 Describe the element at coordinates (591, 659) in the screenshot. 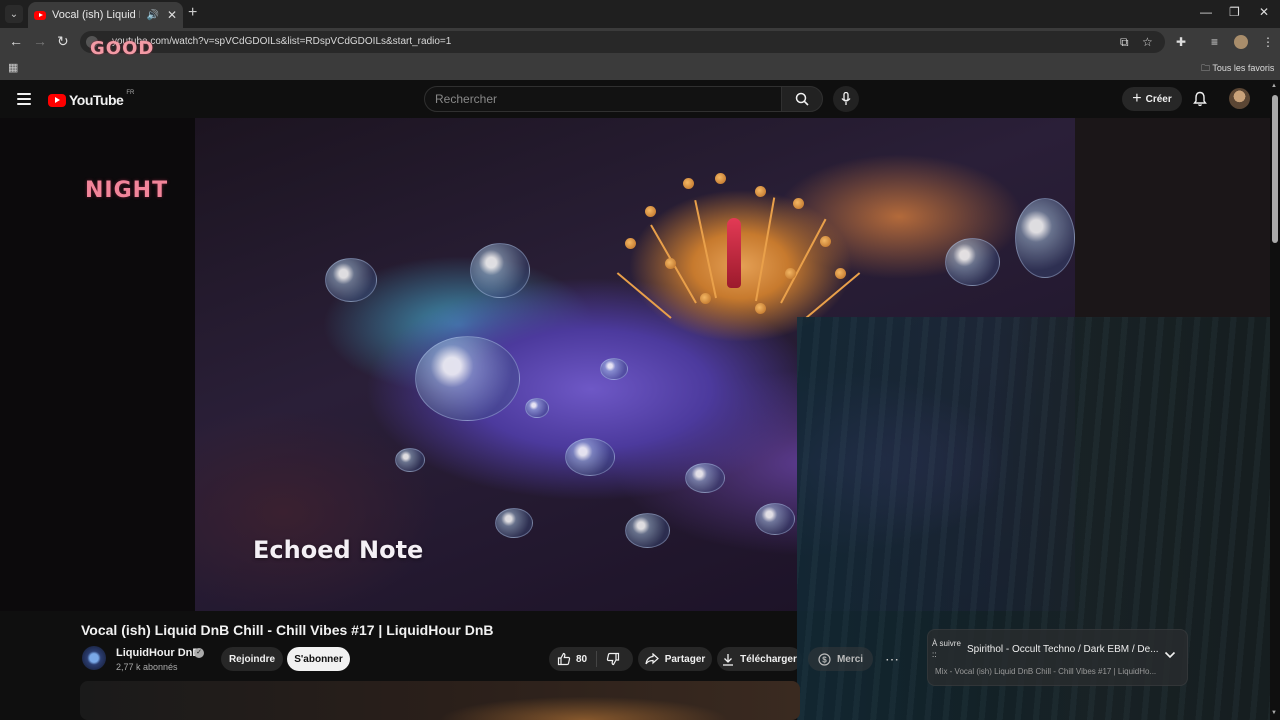

I see `like-dislike-group: 80` at that location.